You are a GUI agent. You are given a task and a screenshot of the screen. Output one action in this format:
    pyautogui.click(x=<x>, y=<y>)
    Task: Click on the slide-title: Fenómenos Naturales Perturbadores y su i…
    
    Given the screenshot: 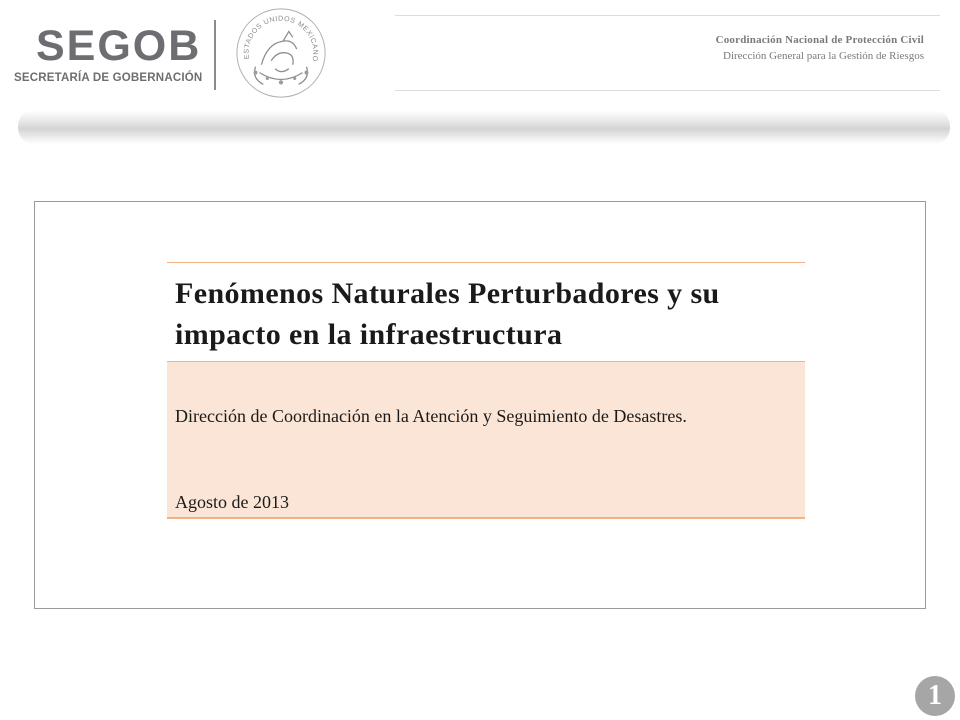 What is the action you would take?
    pyautogui.click(x=447, y=314)
    